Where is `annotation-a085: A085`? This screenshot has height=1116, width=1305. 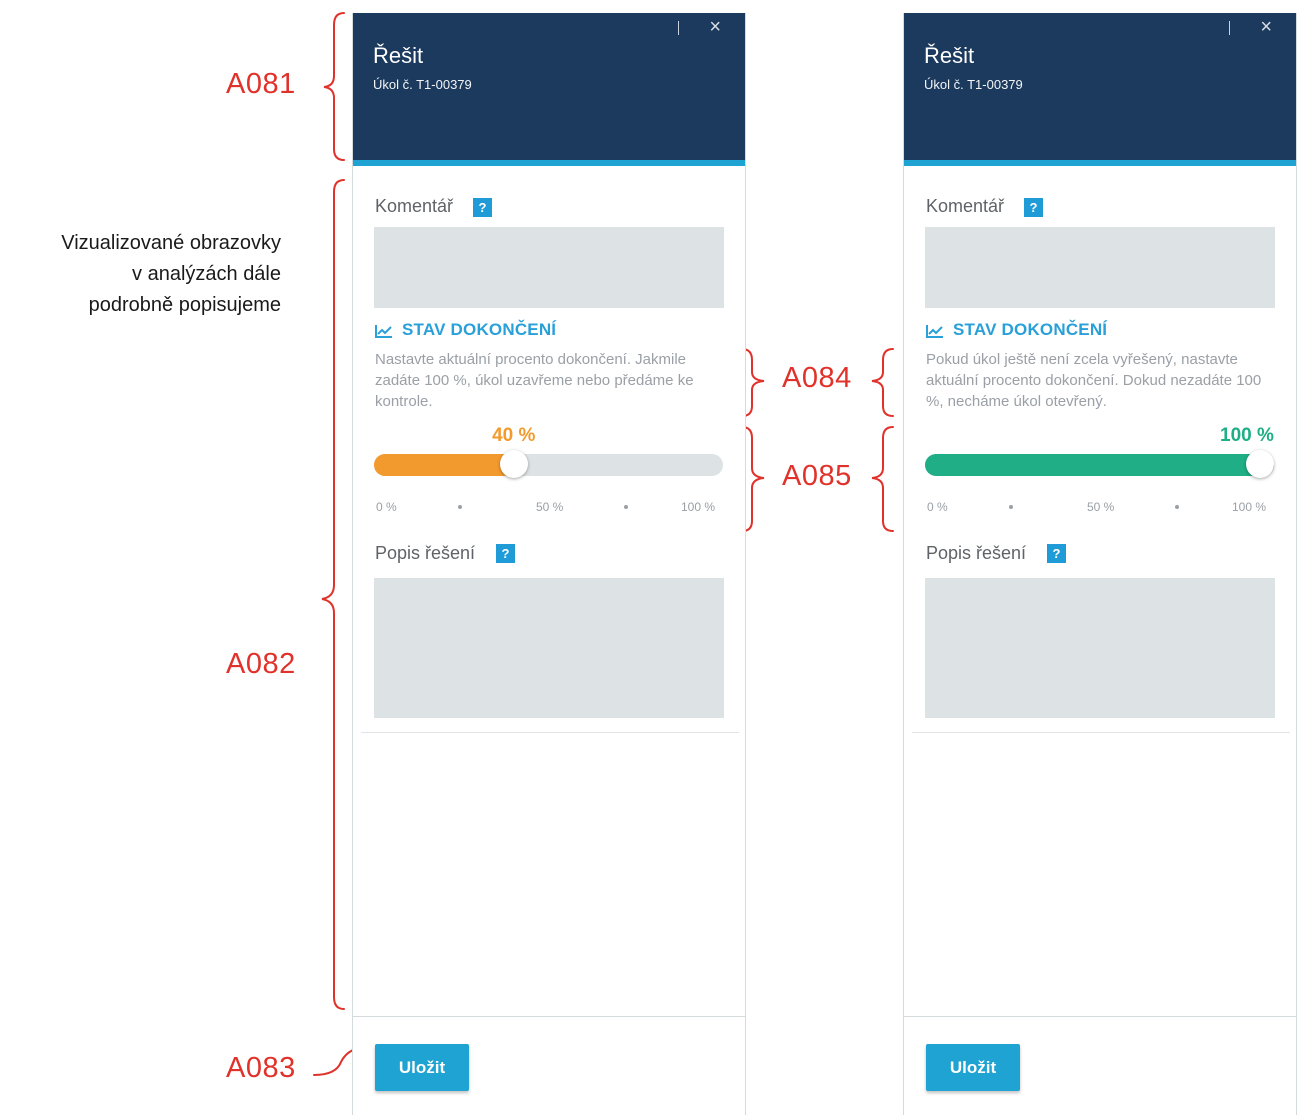
annotation-a085: A085 is located at coordinates (817, 476).